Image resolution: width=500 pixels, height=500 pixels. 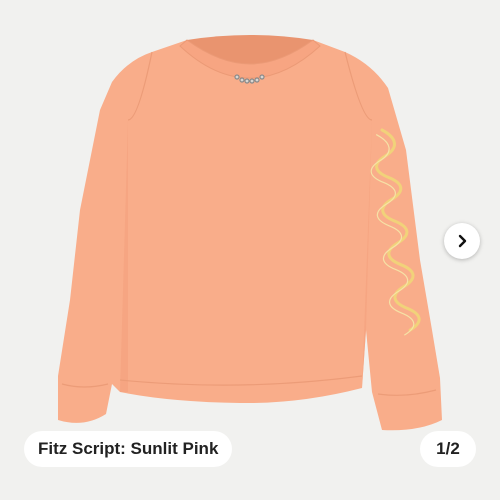 I want to click on image-counter: 1/2, so click(x=448, y=449).